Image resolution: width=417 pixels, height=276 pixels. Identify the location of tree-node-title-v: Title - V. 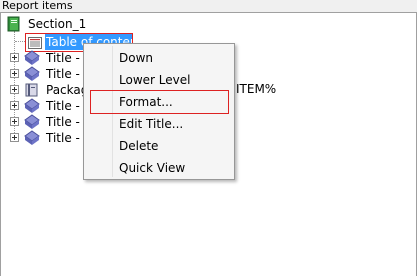
(51, 138).